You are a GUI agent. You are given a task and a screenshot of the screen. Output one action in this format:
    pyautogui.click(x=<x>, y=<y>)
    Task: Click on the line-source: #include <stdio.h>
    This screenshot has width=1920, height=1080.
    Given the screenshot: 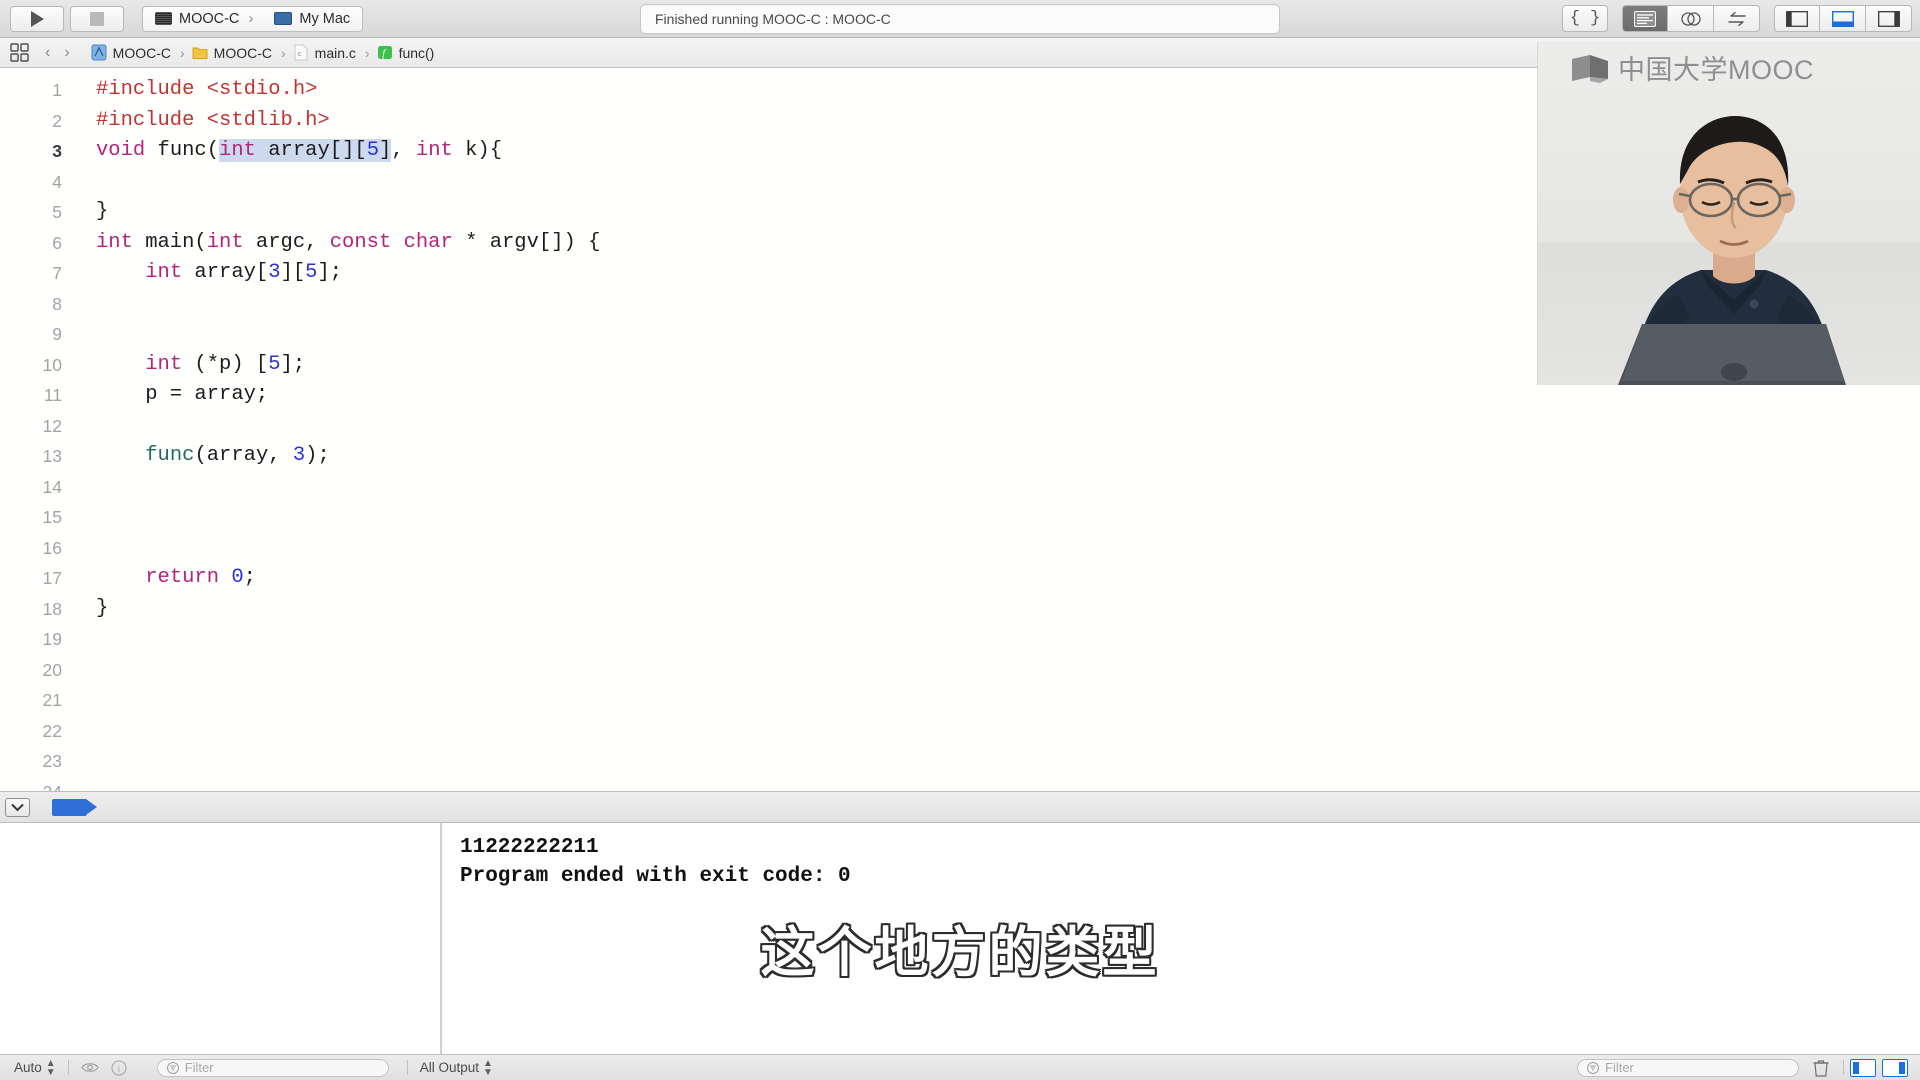 What is the action you would take?
    pyautogui.click(x=207, y=89)
    